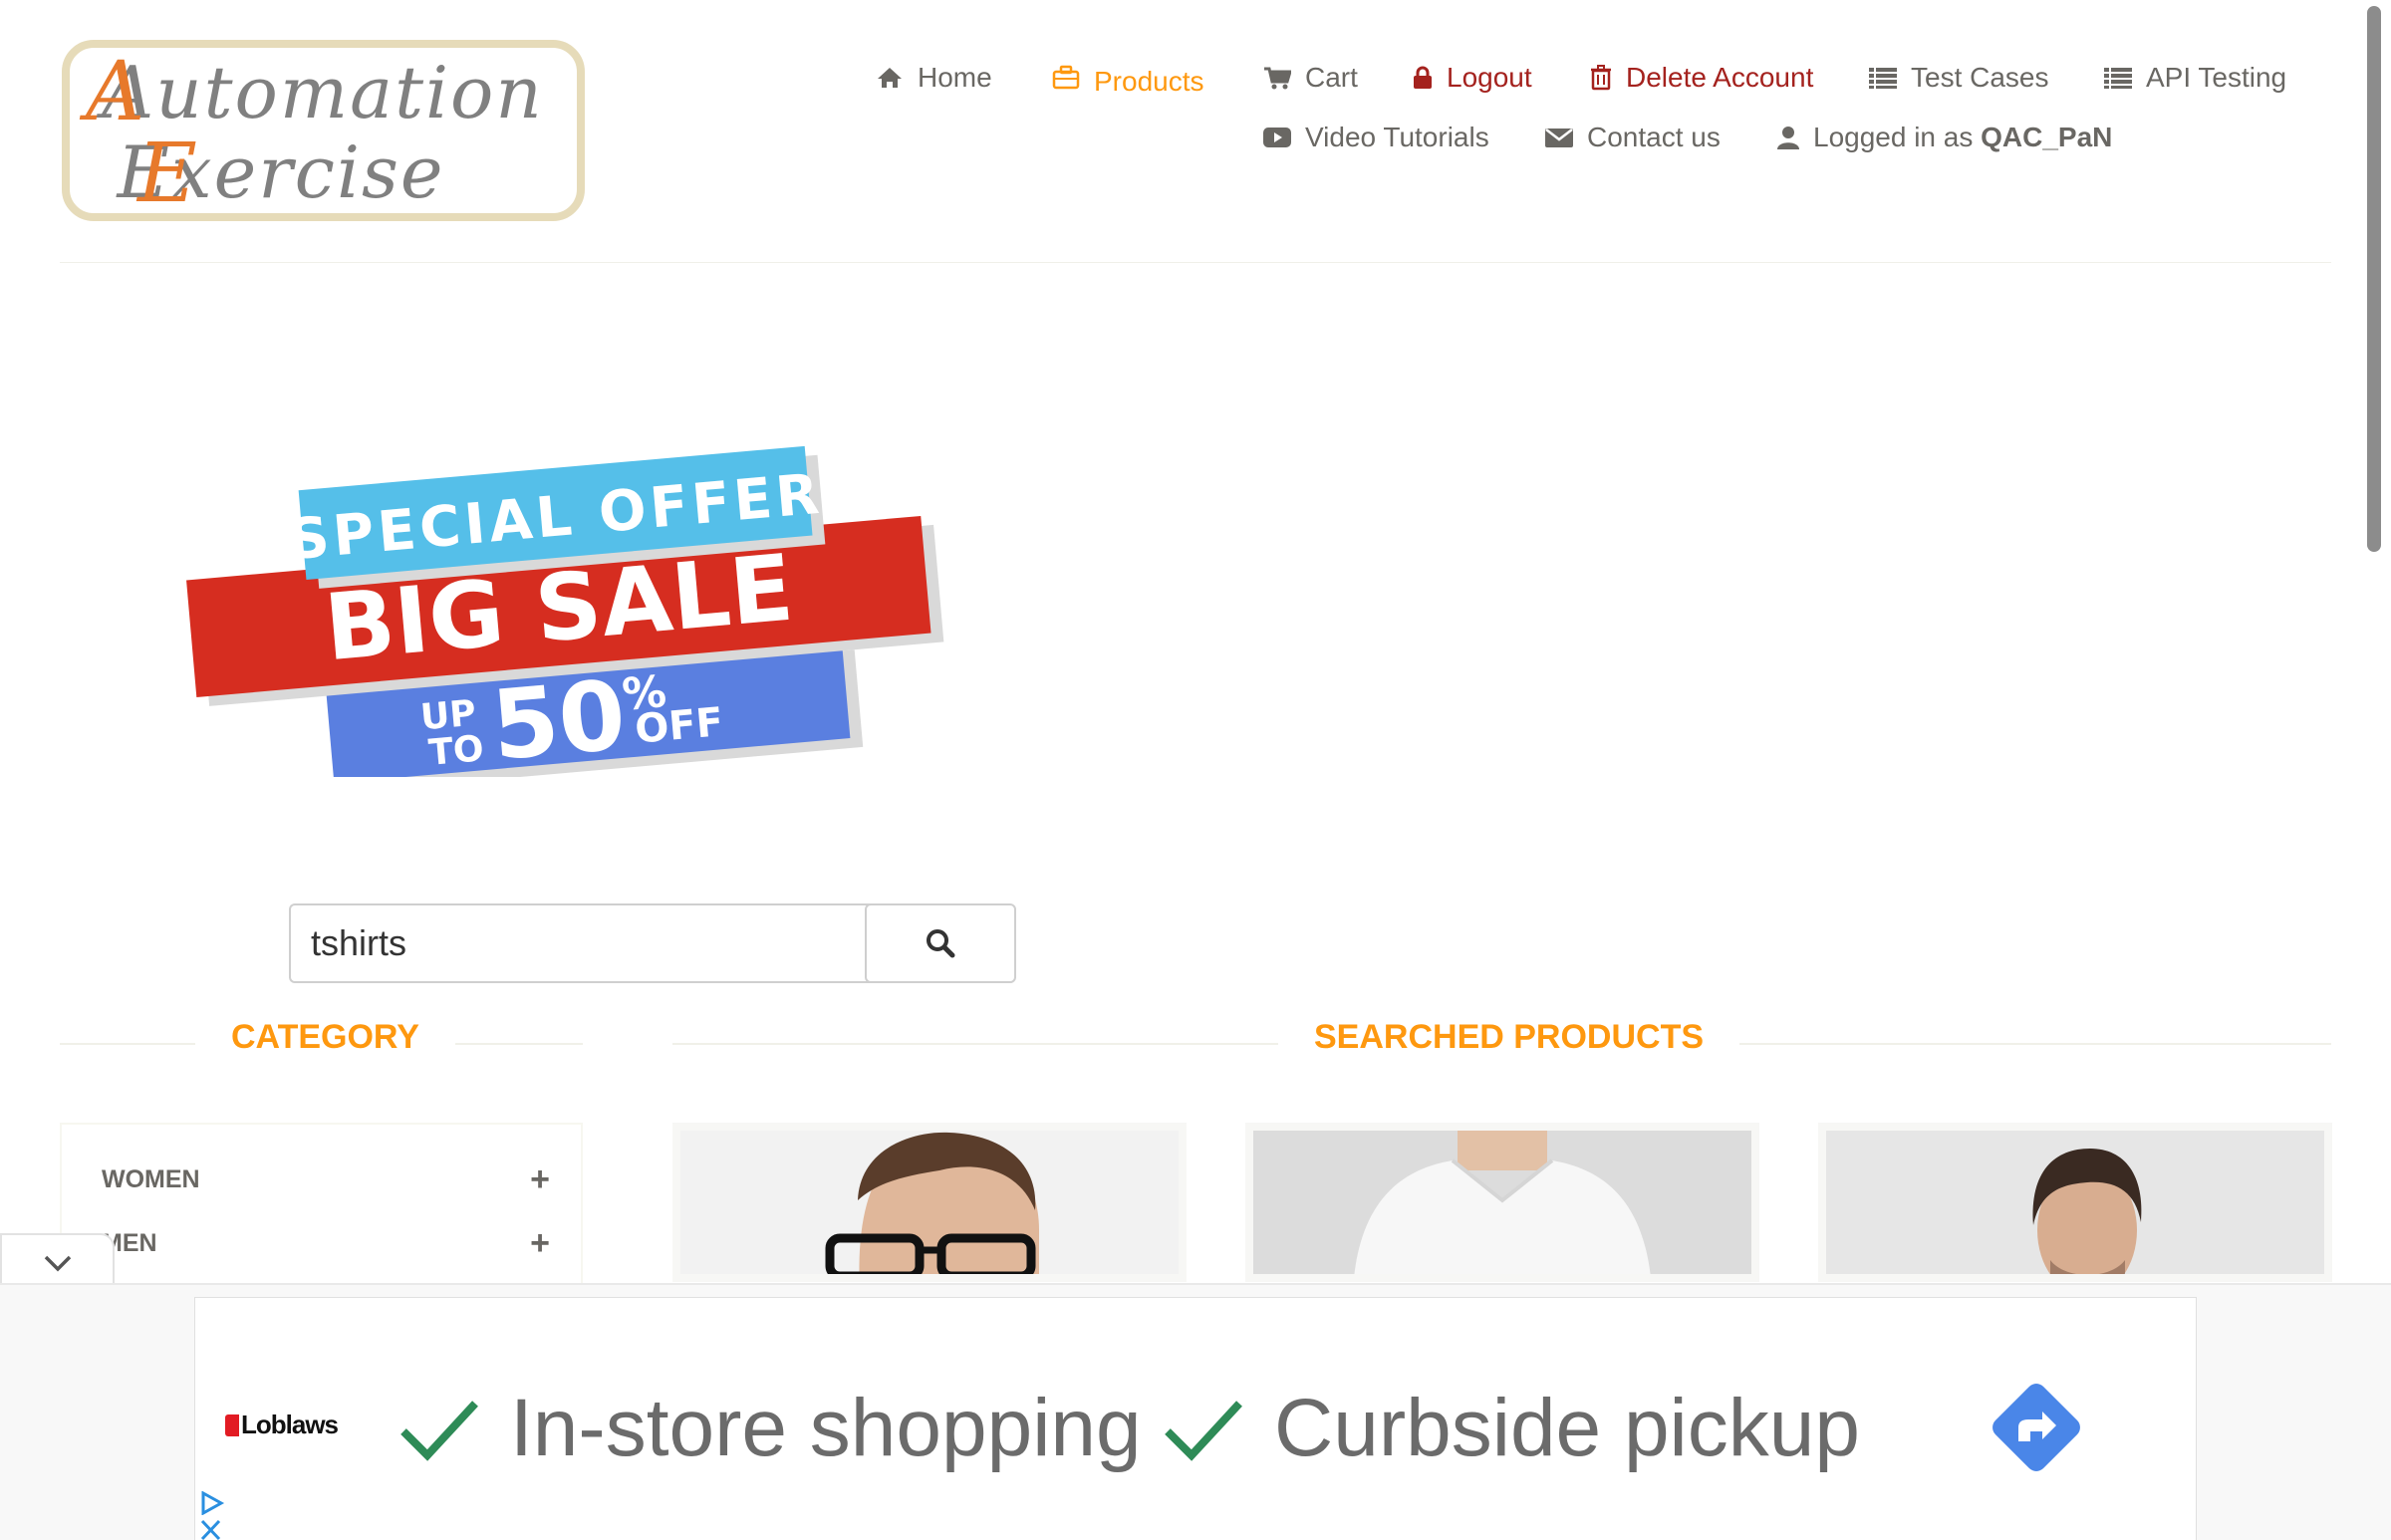  I want to click on nav-products: Products, so click(1128, 79).